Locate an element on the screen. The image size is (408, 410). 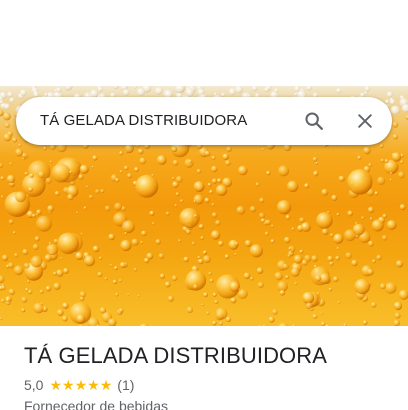
star-rating: ★ ★ ★ ★ ★ is located at coordinates (80, 385).